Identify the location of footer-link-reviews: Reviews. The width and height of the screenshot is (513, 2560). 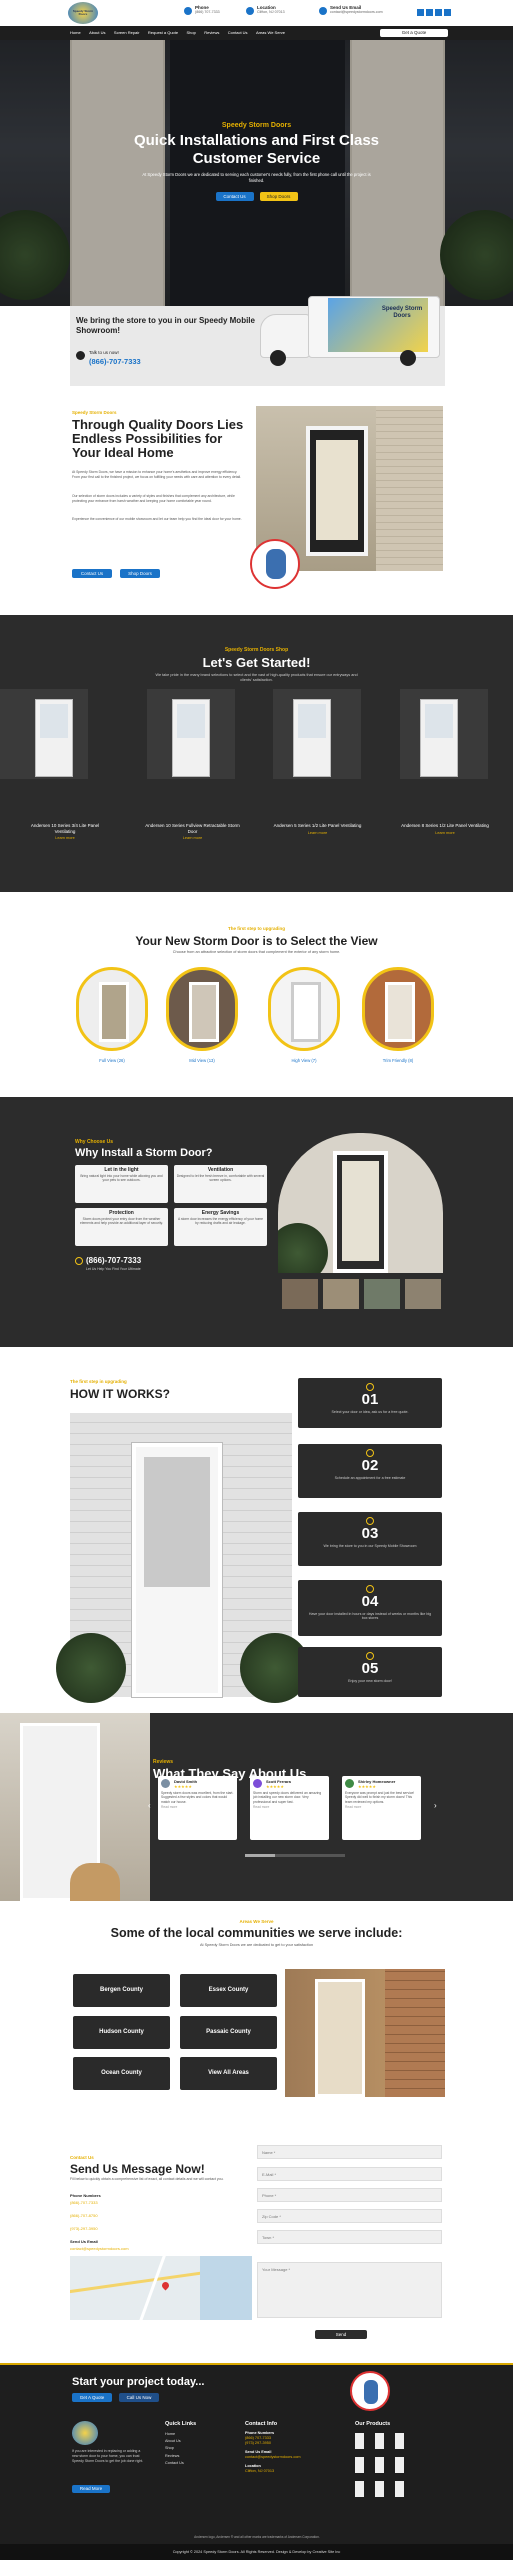
(174, 2456).